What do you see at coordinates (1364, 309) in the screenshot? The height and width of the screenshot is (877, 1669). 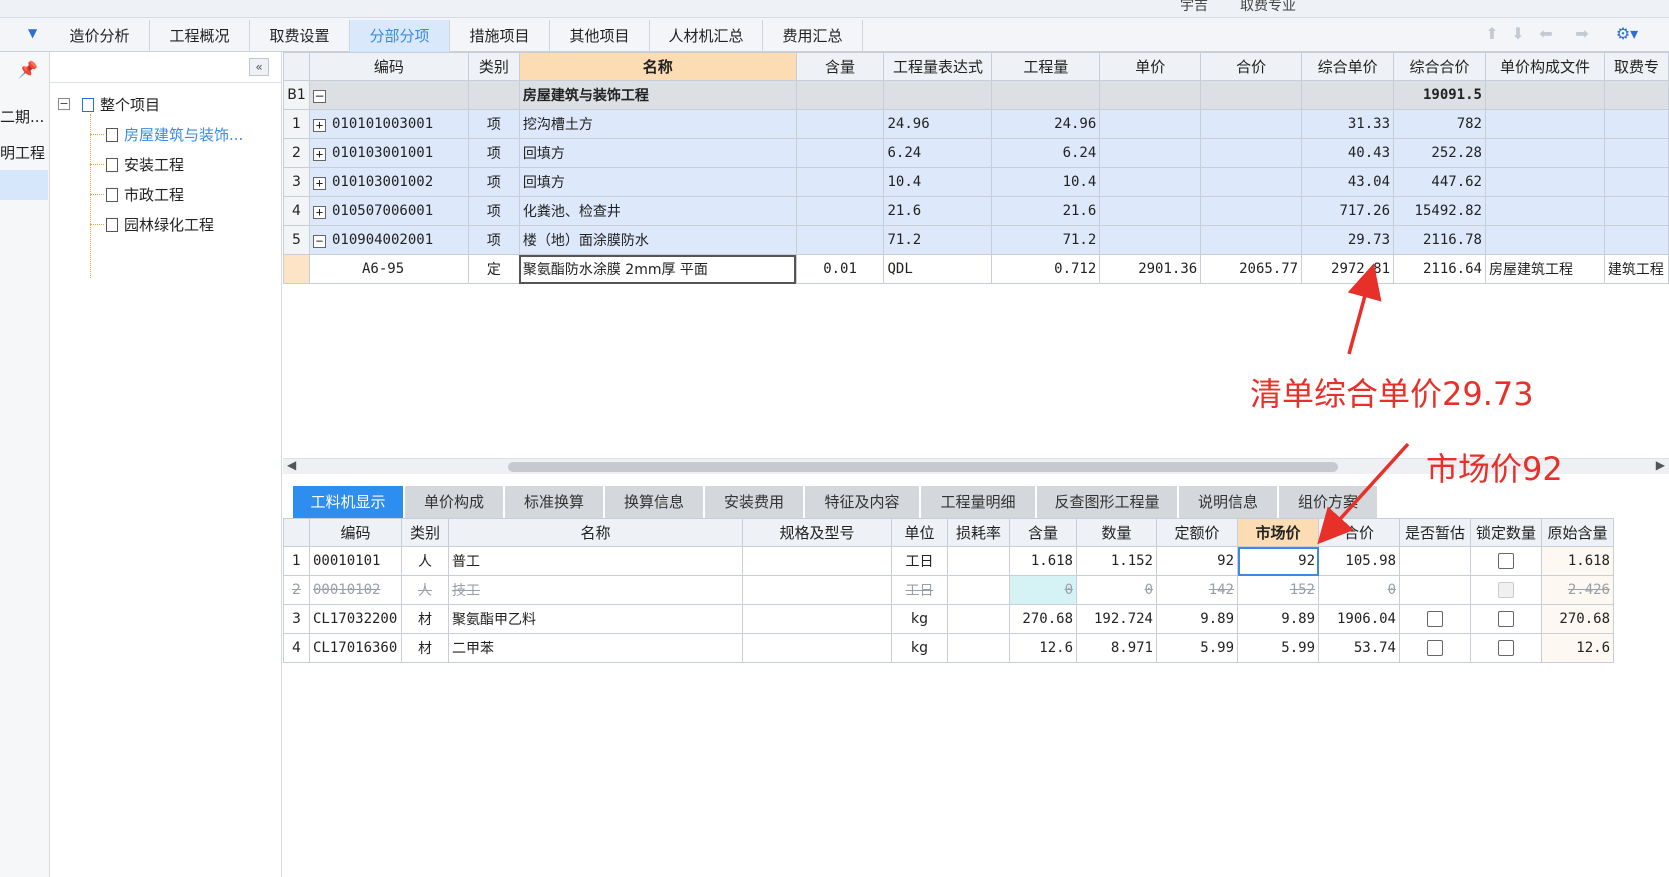 I see `annotation-arrow-unit-price` at bounding box center [1364, 309].